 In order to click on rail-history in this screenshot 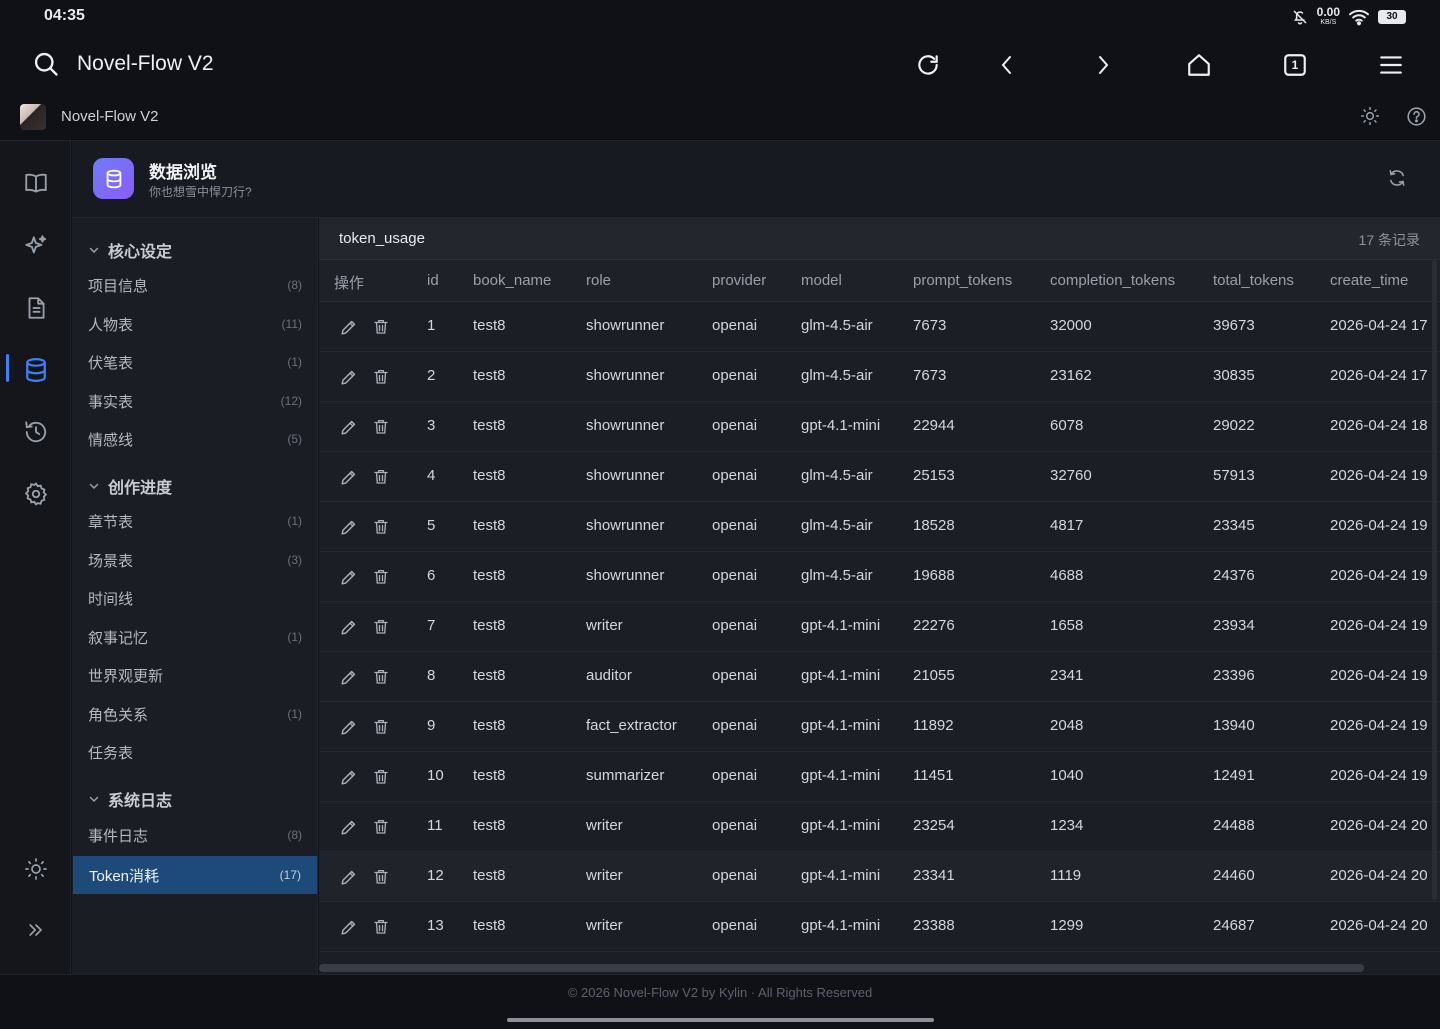, I will do `click(36, 432)`.